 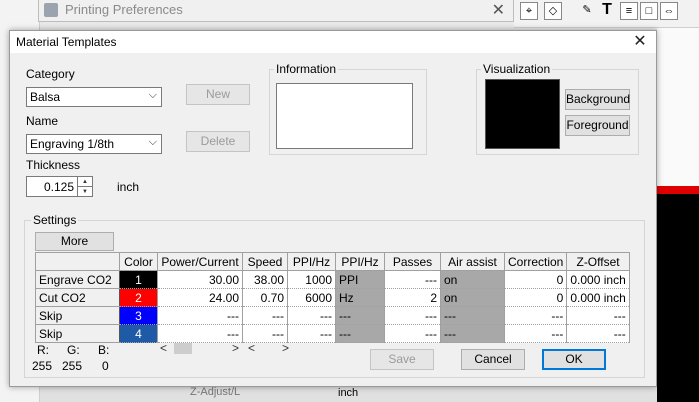 I want to click on information-textbox, so click(x=344, y=116).